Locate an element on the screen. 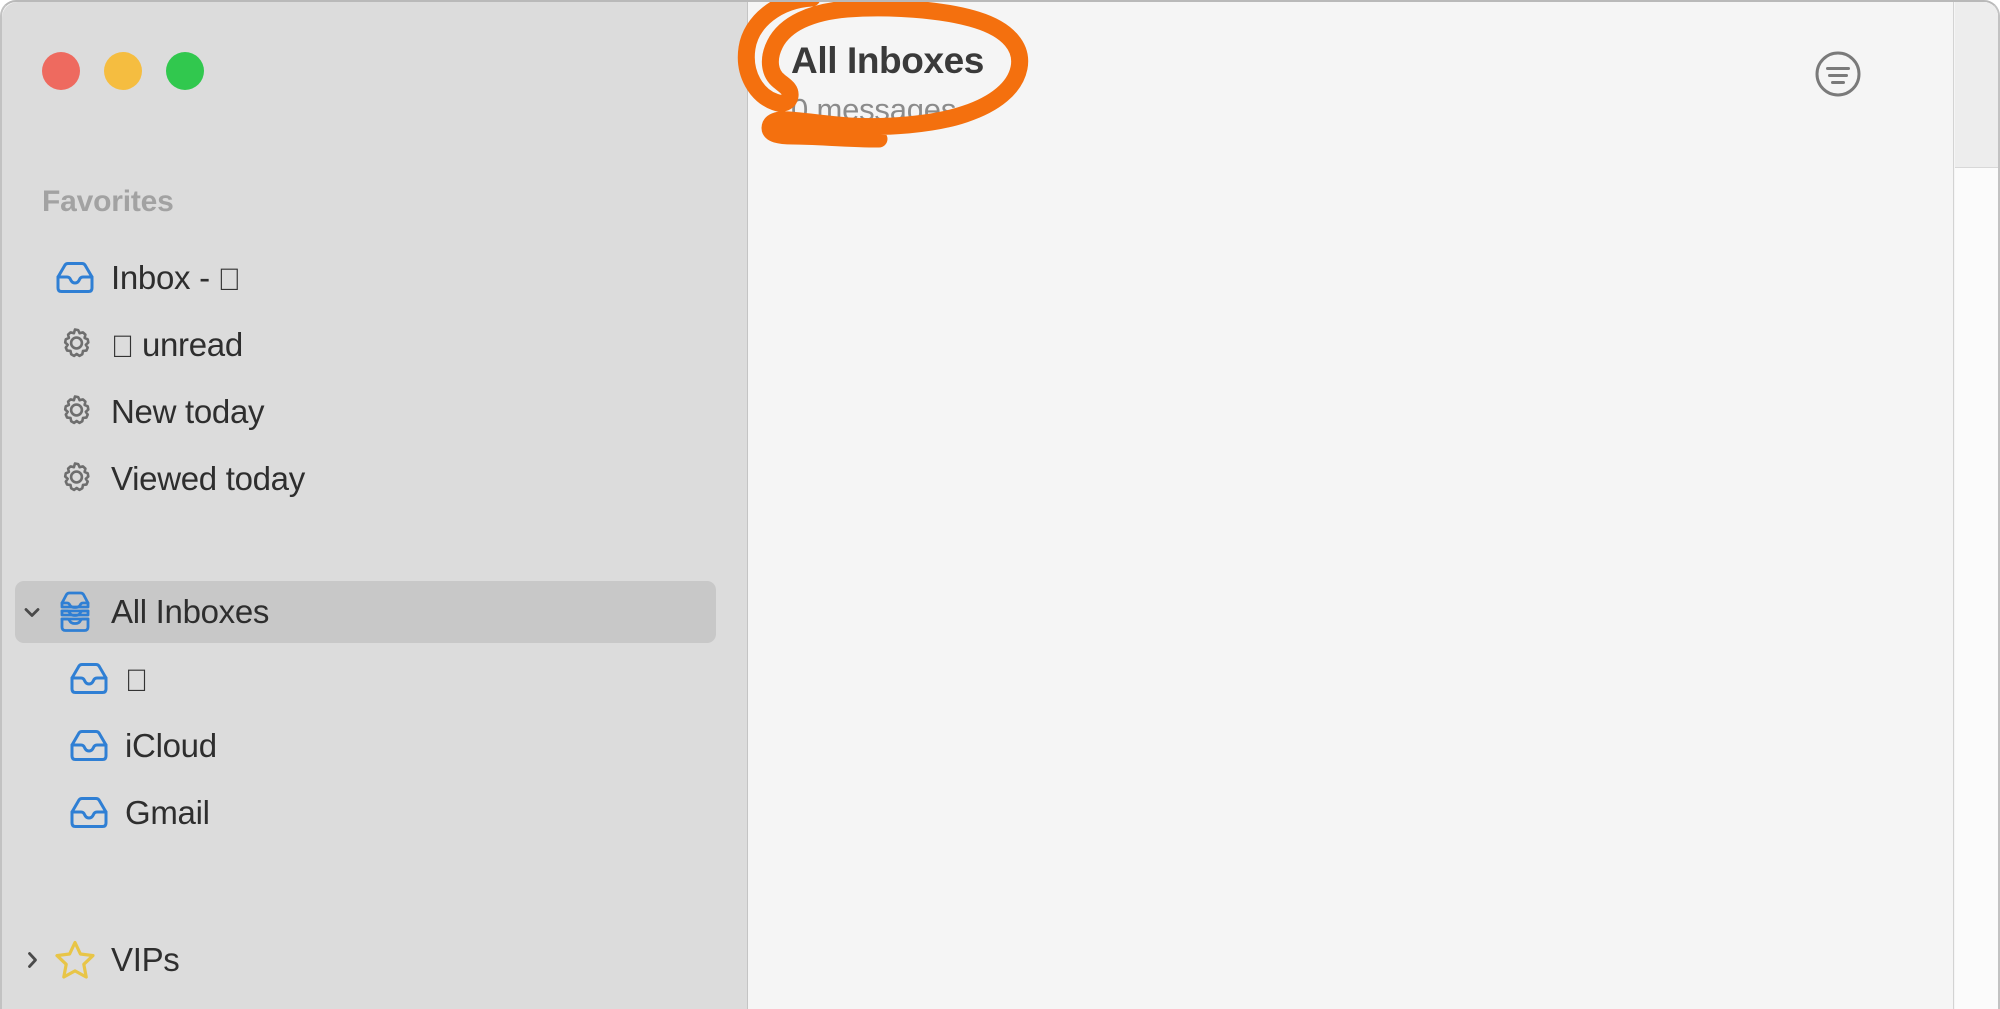 The image size is (2000, 1009). sidebar-item-label: Inbox -  is located at coordinates (176, 278).